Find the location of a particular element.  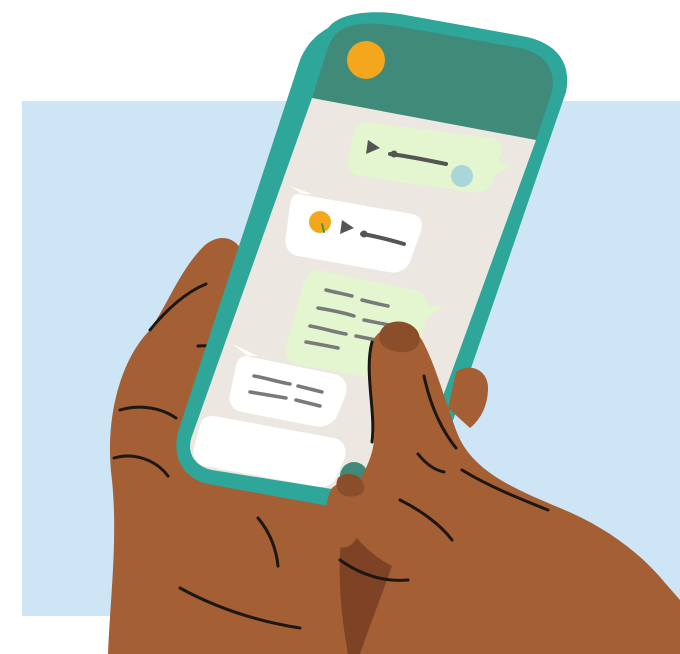

sender-avatar-icon is located at coordinates (320, 222).